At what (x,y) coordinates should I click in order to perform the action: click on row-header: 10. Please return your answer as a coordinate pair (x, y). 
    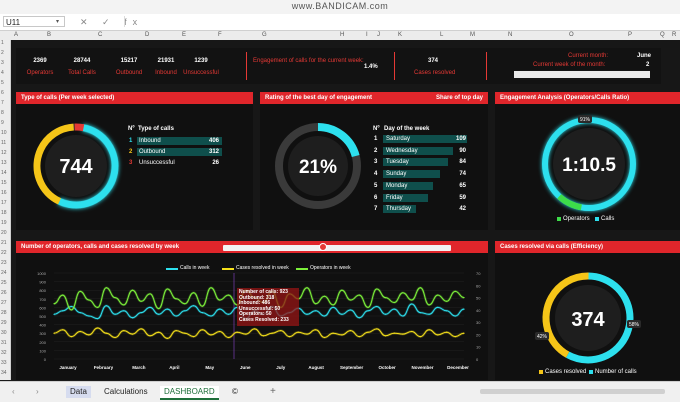
    Looking at the image, I should click on (4, 133).